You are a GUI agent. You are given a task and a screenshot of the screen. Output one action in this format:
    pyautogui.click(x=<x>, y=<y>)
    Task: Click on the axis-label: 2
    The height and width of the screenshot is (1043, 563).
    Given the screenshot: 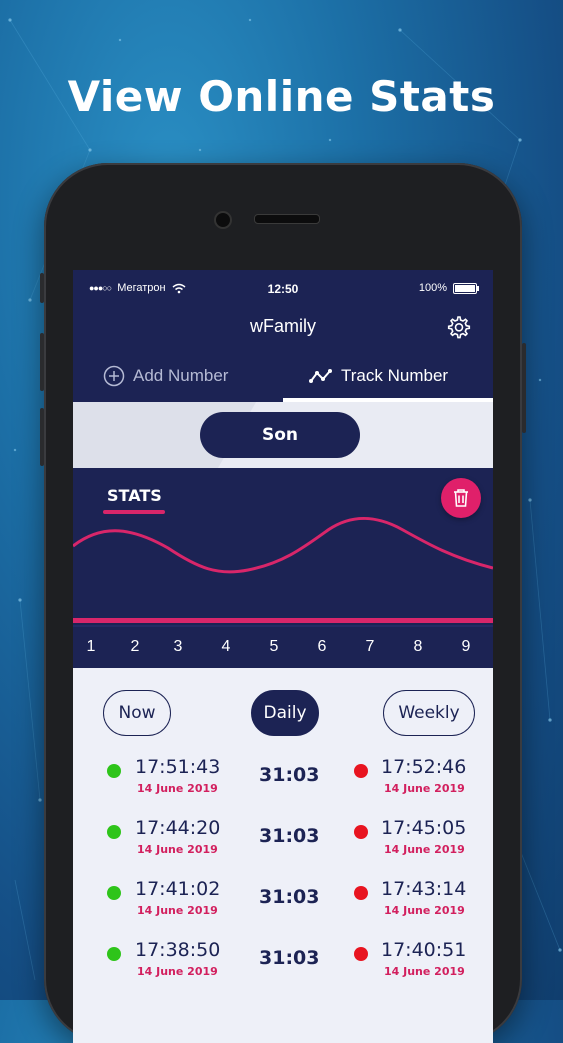 What is the action you would take?
    pyautogui.click(x=135, y=646)
    